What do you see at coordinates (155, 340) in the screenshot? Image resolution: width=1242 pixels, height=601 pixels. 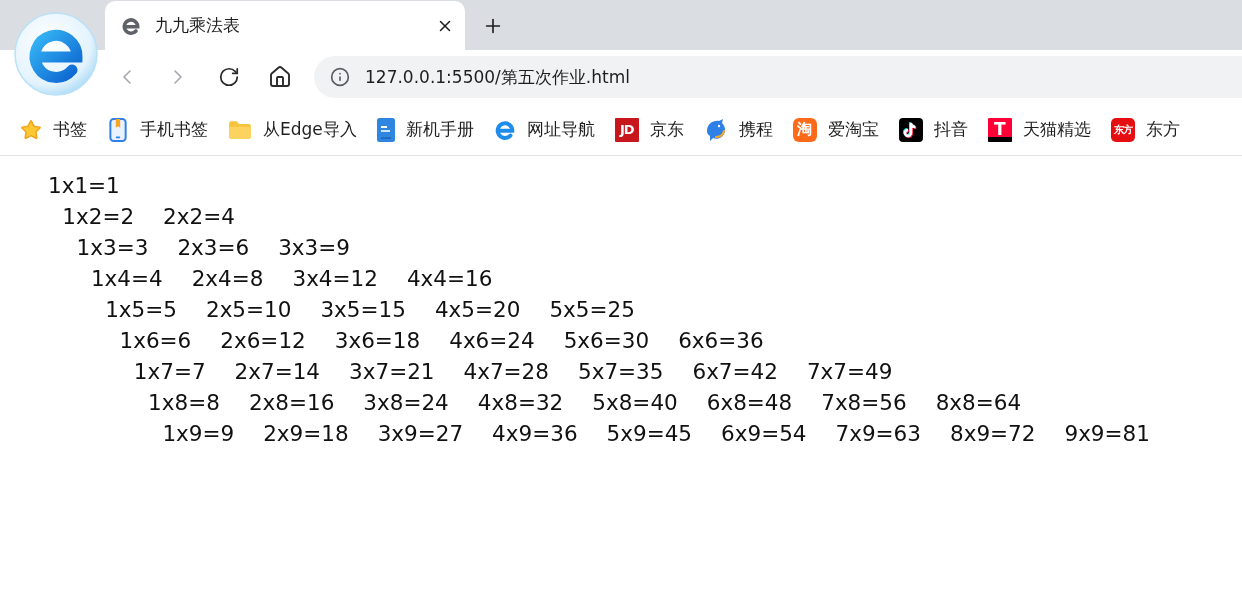 I see `multiplication-entry: 1x6=6` at bounding box center [155, 340].